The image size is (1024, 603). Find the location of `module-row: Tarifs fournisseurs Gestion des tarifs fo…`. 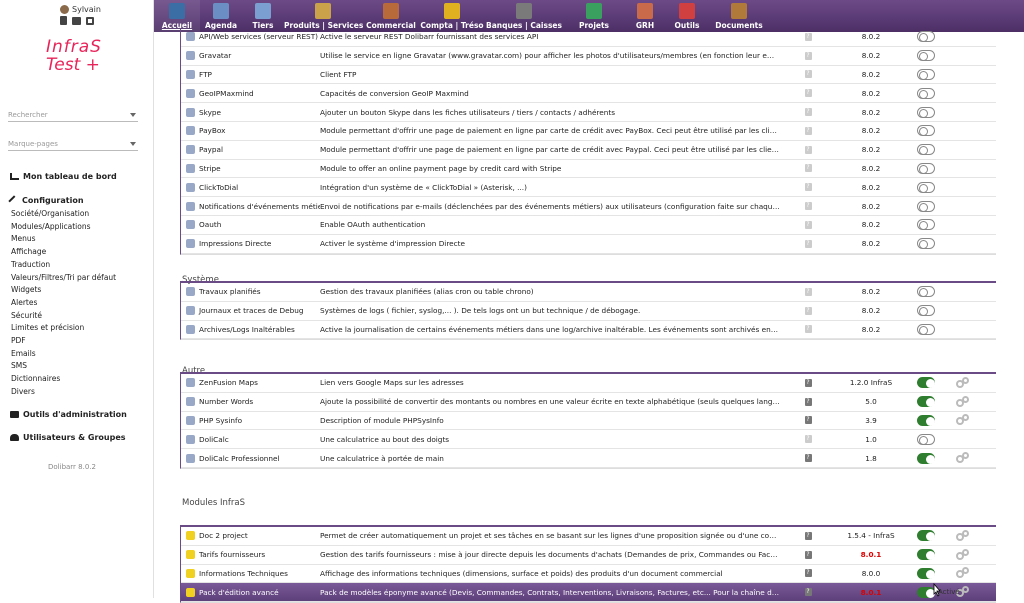

module-row: Tarifs fournisseurs Gestion des tarifs fo… is located at coordinates (588, 555).